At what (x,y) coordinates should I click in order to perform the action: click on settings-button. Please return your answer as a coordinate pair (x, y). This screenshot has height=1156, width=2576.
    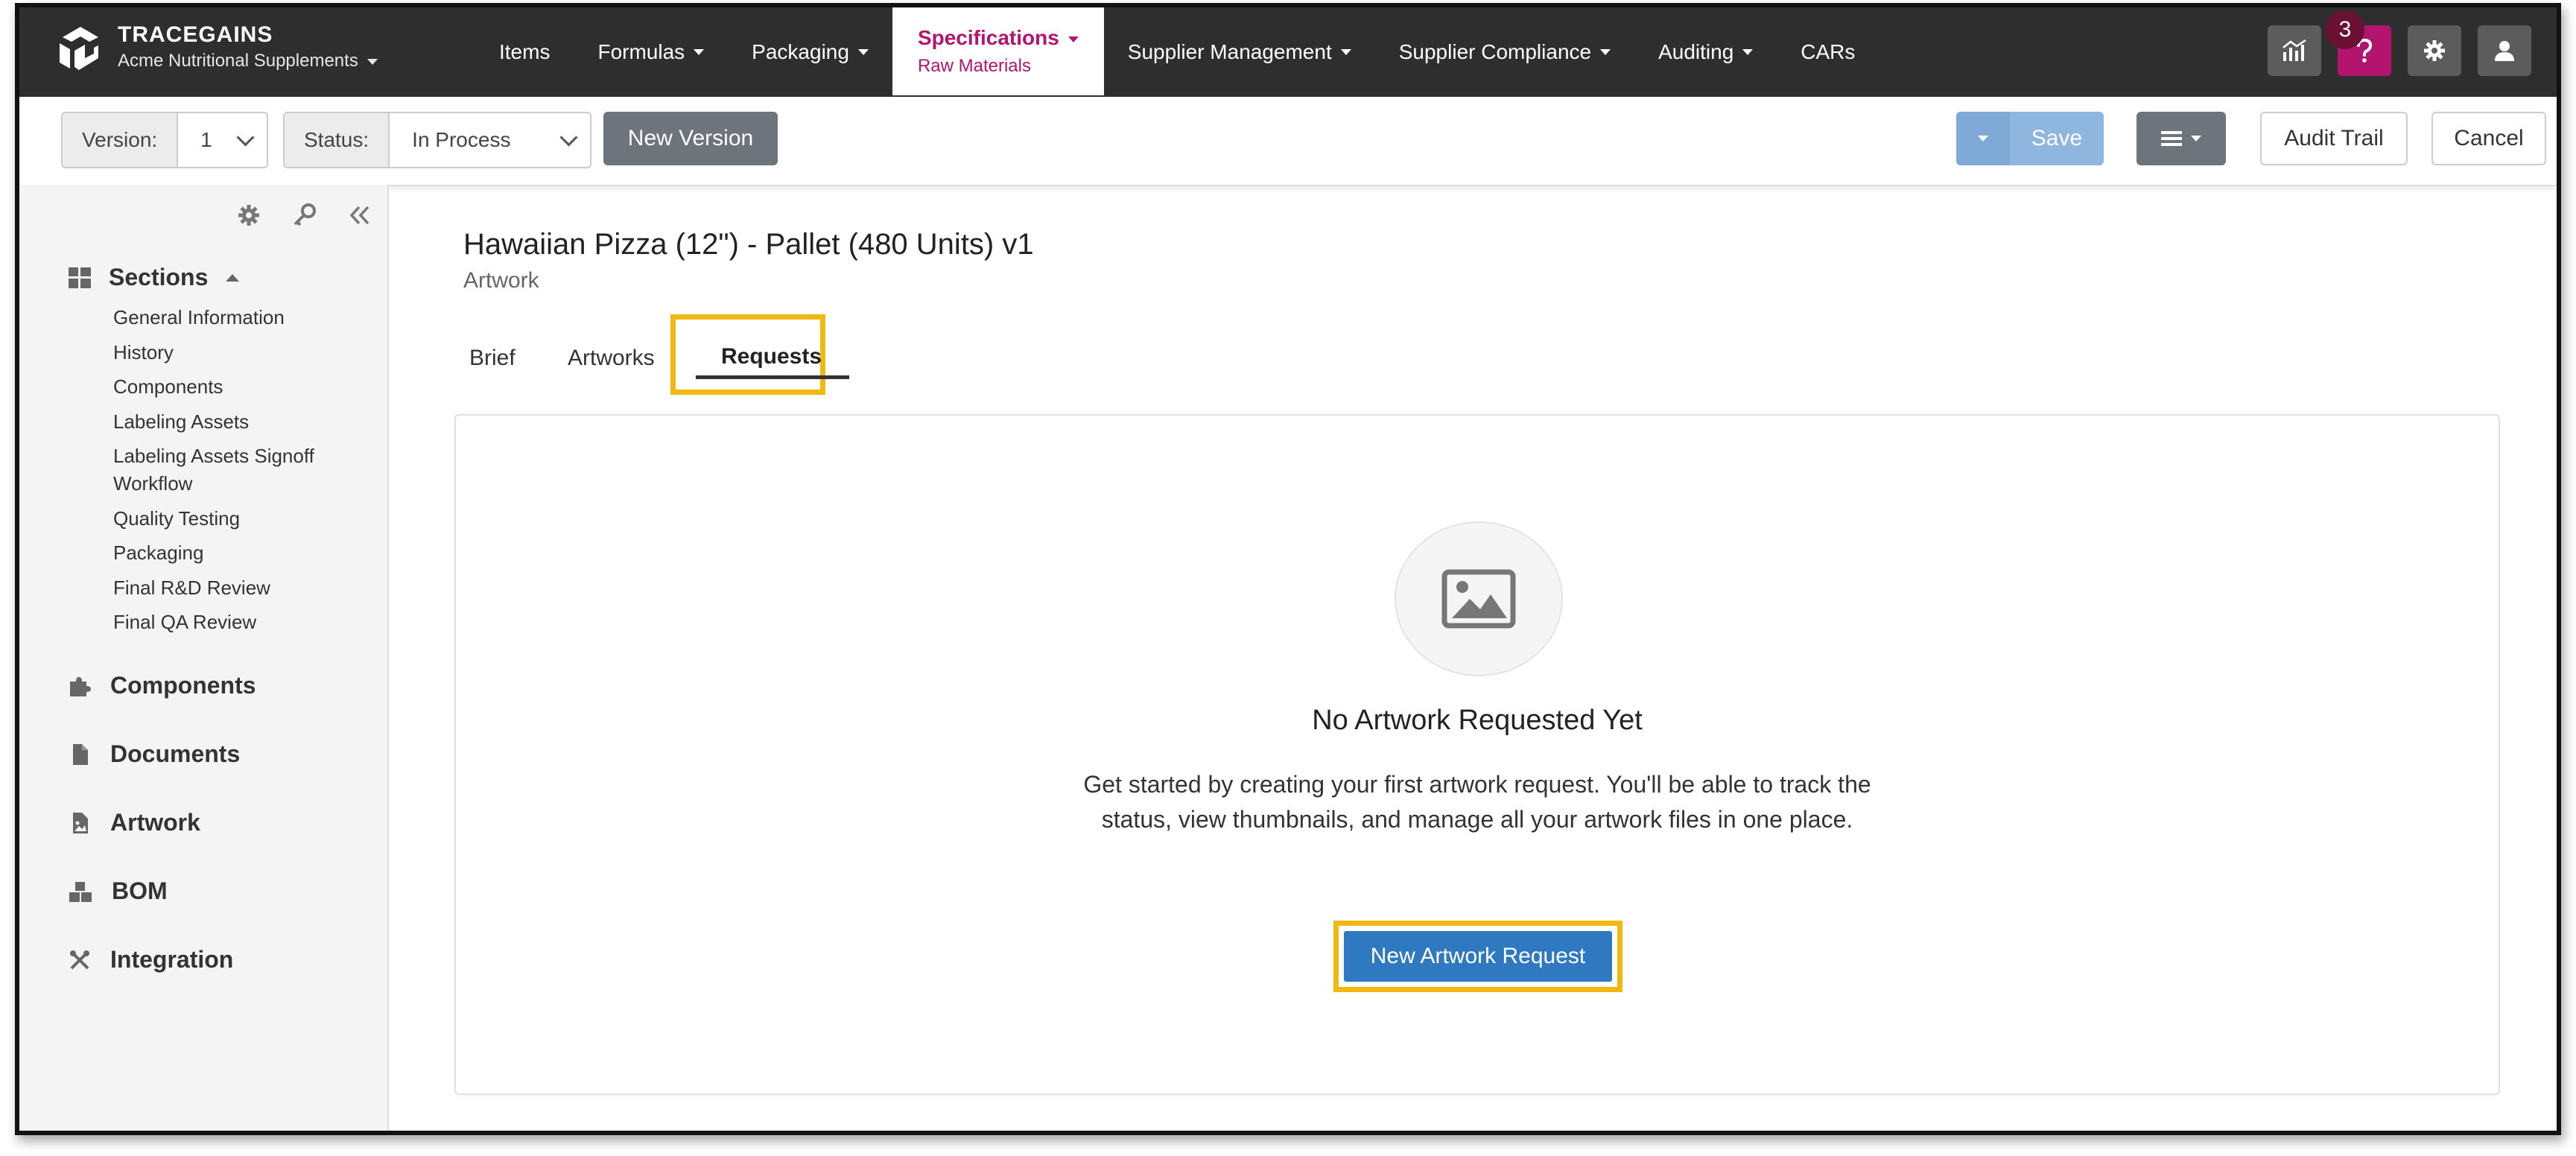
    Looking at the image, I should click on (2435, 50).